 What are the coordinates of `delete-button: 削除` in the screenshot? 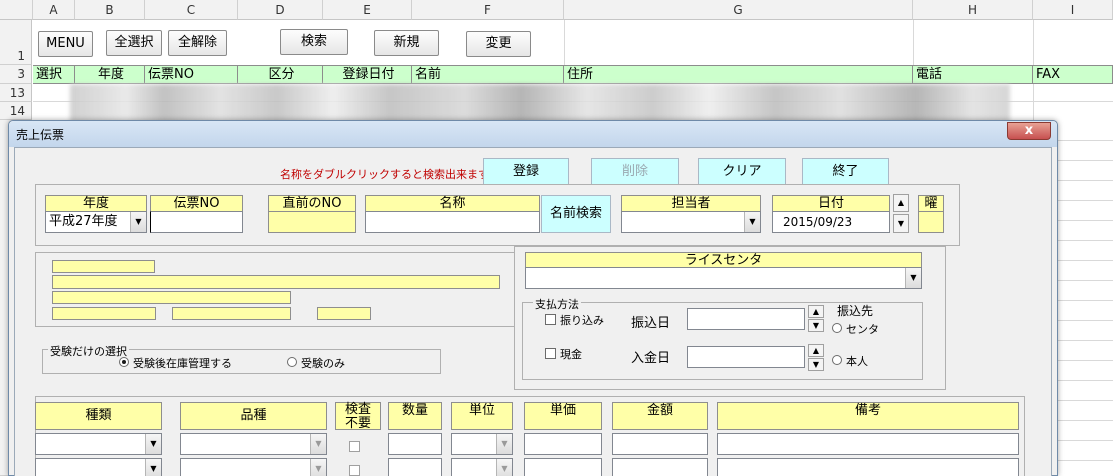 It's located at (635, 171).